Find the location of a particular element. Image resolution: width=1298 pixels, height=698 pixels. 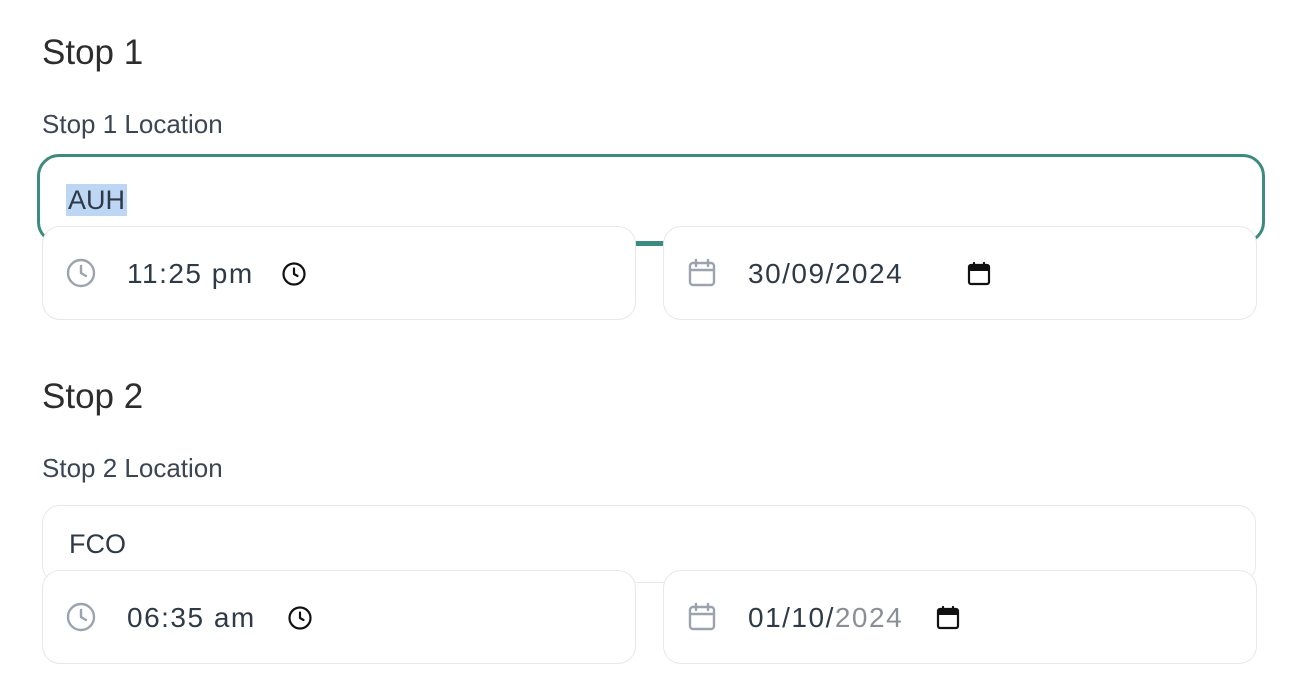

stop-2-location-value: FCO is located at coordinates (97, 544).